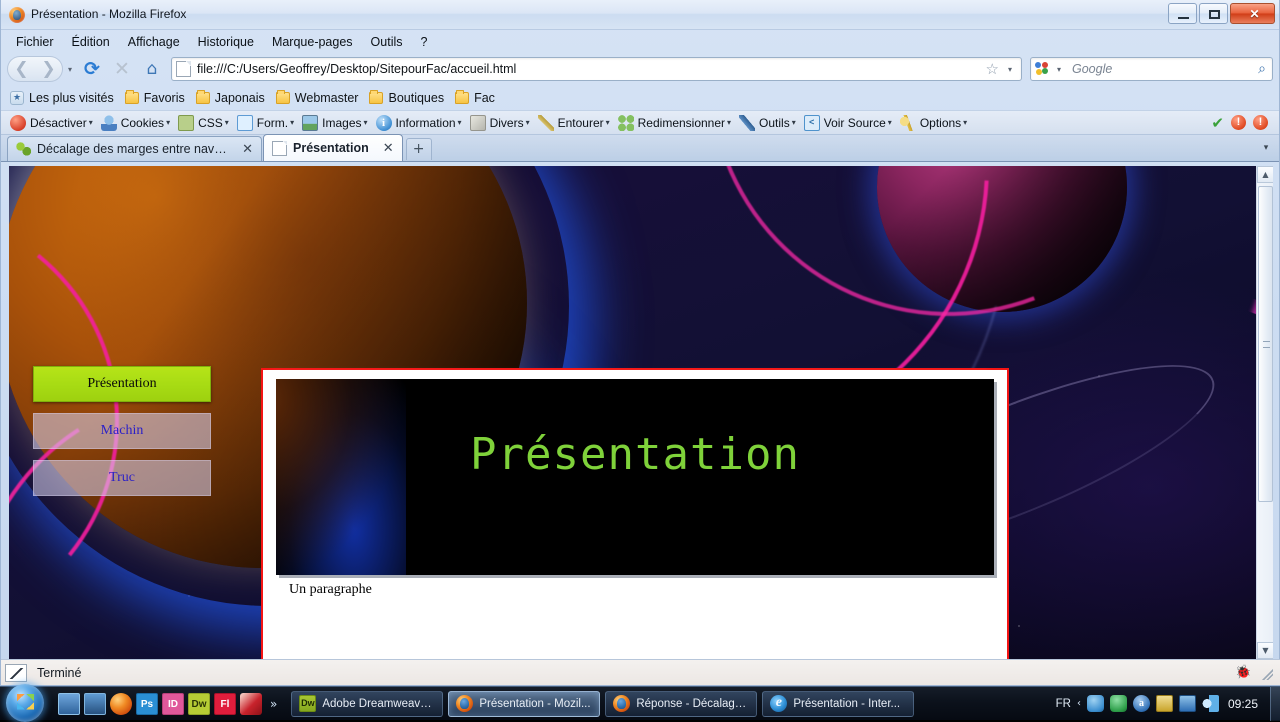  Describe the element at coordinates (147, 704) in the screenshot. I see `photoshop-icon: Ps` at that location.